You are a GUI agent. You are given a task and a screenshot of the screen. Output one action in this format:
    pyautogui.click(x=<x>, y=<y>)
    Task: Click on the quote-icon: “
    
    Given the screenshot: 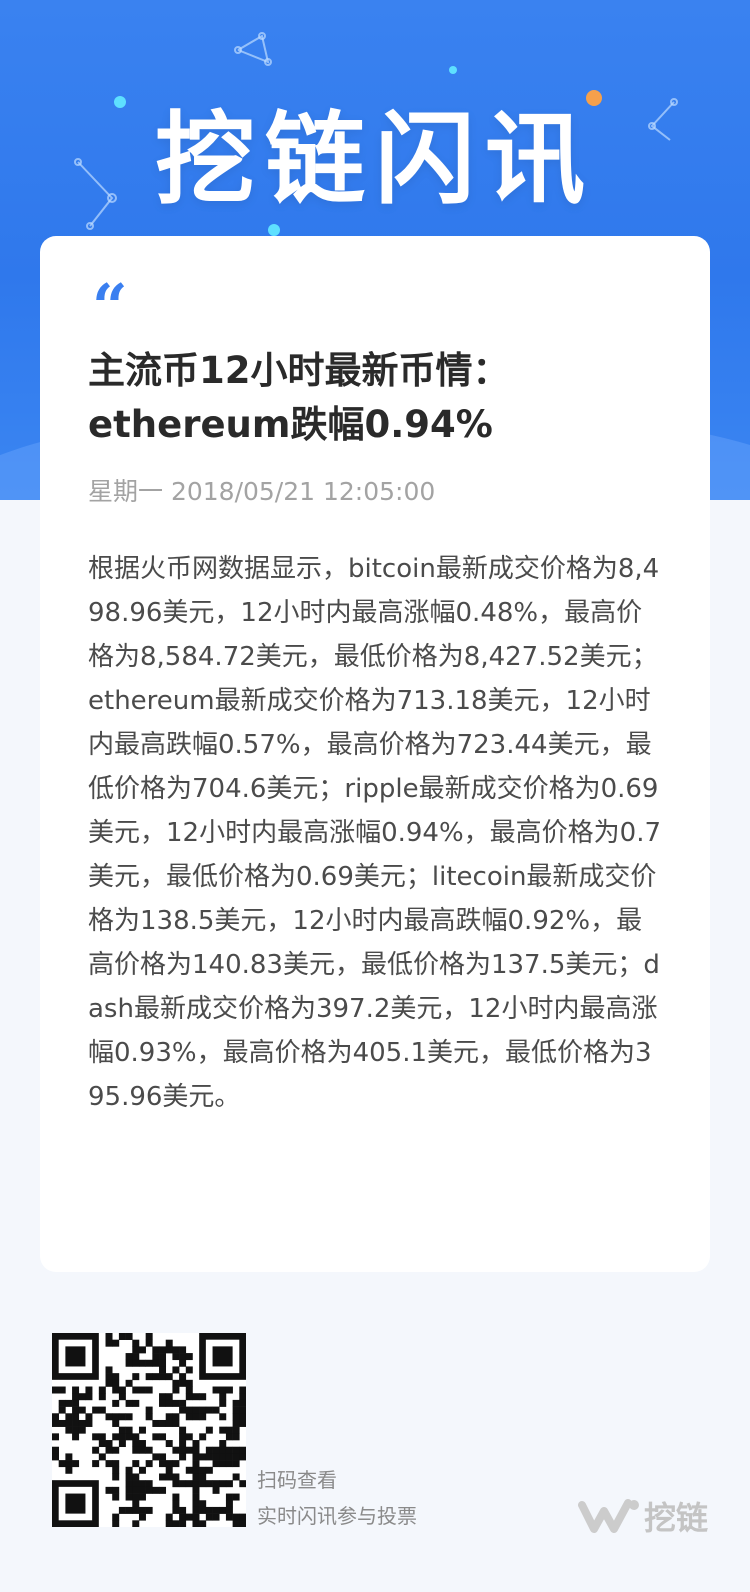 What is the action you would take?
    pyautogui.click(x=110, y=306)
    